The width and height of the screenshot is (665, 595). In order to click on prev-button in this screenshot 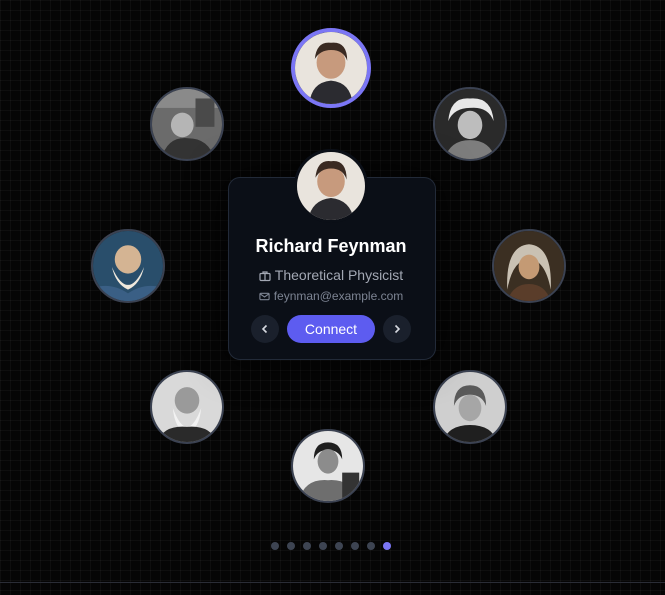, I will do `click(265, 329)`.